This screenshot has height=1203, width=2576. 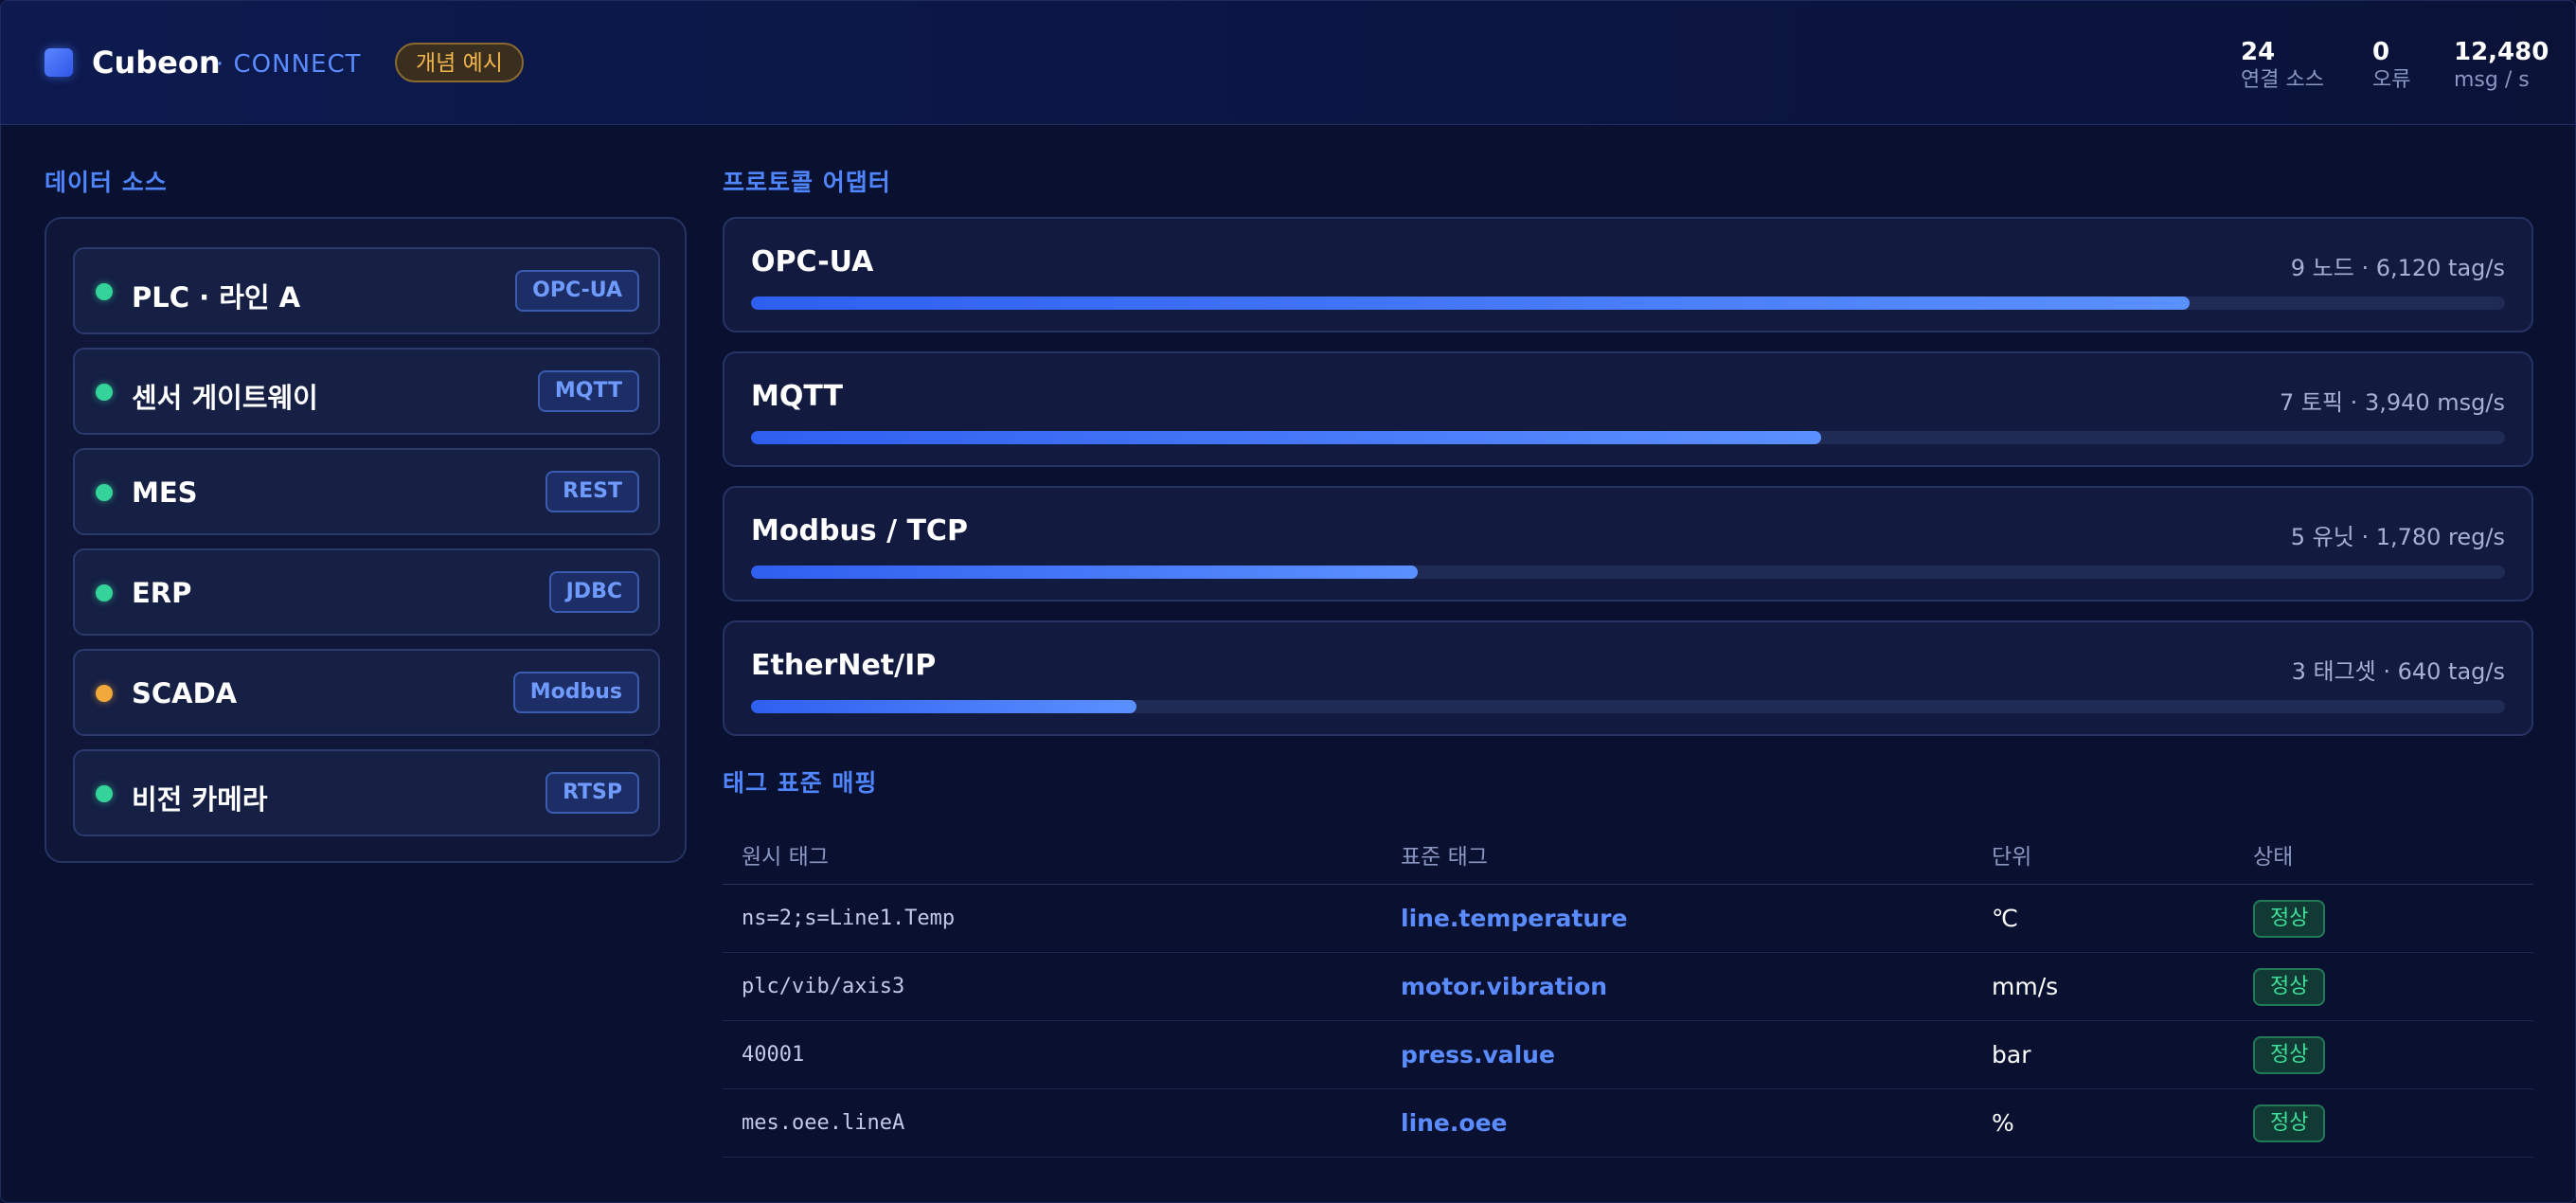 What do you see at coordinates (366, 793) in the screenshot?
I see `source-item-vision-camera: 비전 카메라 RTSP` at bounding box center [366, 793].